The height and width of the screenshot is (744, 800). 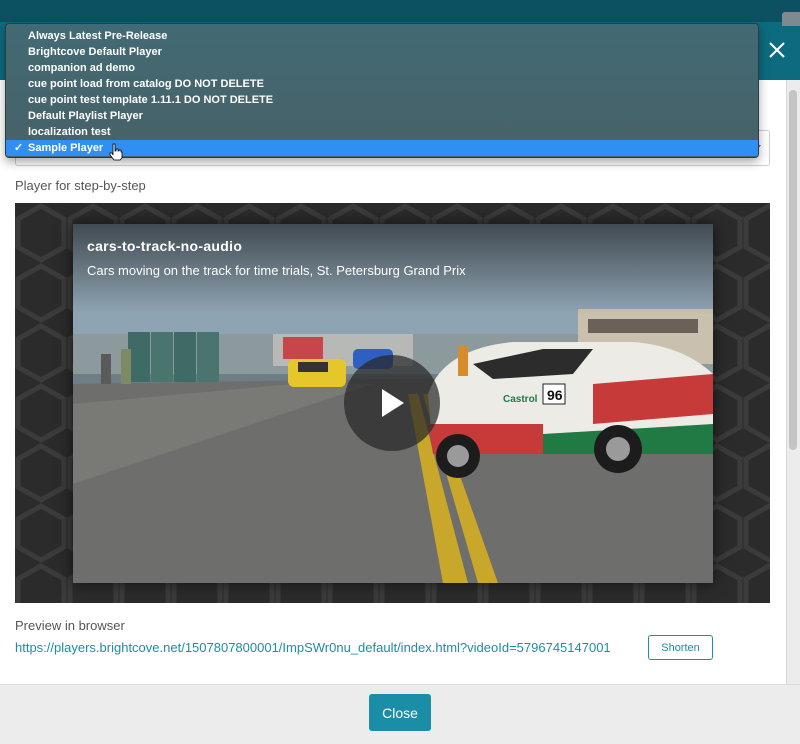 What do you see at coordinates (382, 116) in the screenshot?
I see `dropdown-option: Default Playlist Player` at bounding box center [382, 116].